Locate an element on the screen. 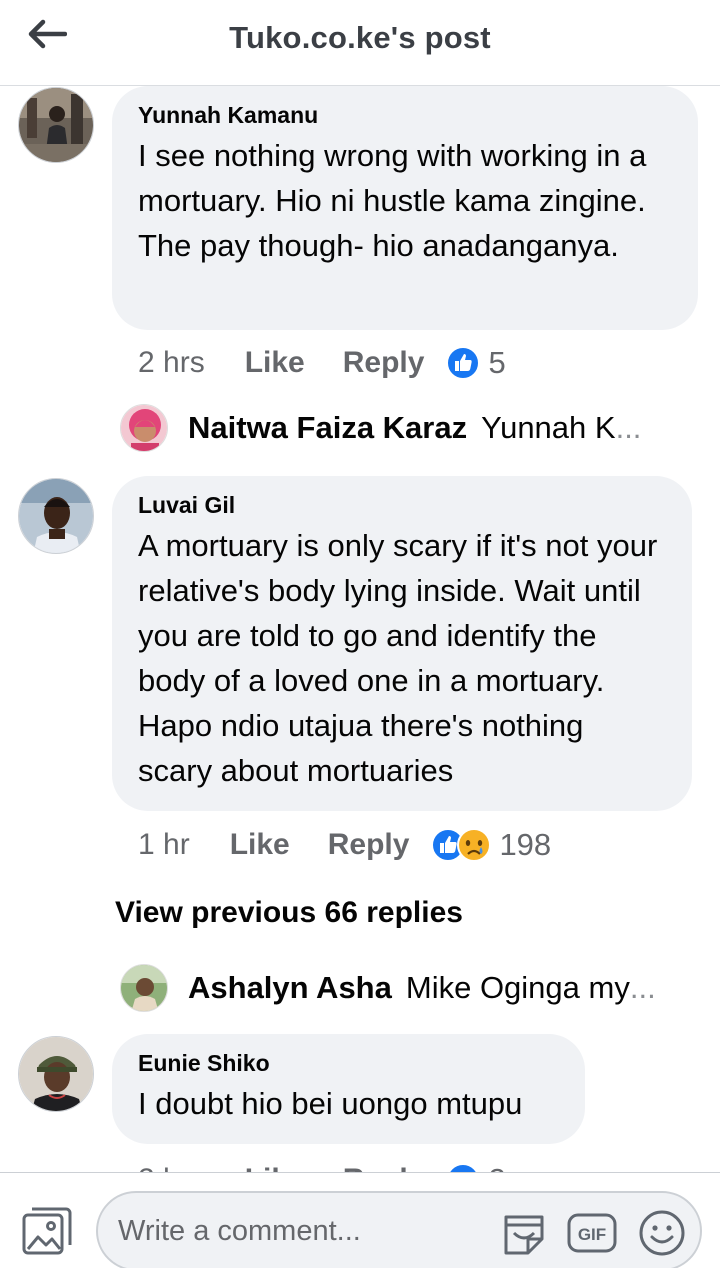 This screenshot has width=720, height=1268. comment-actions: 1 hr Like Reply 198 is located at coordinates (344, 845).